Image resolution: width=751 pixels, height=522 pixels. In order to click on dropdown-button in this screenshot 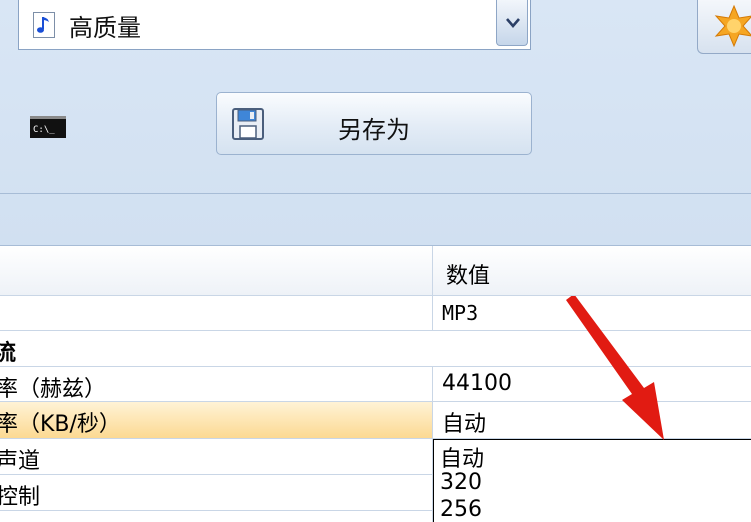, I will do `click(512, 23)`.